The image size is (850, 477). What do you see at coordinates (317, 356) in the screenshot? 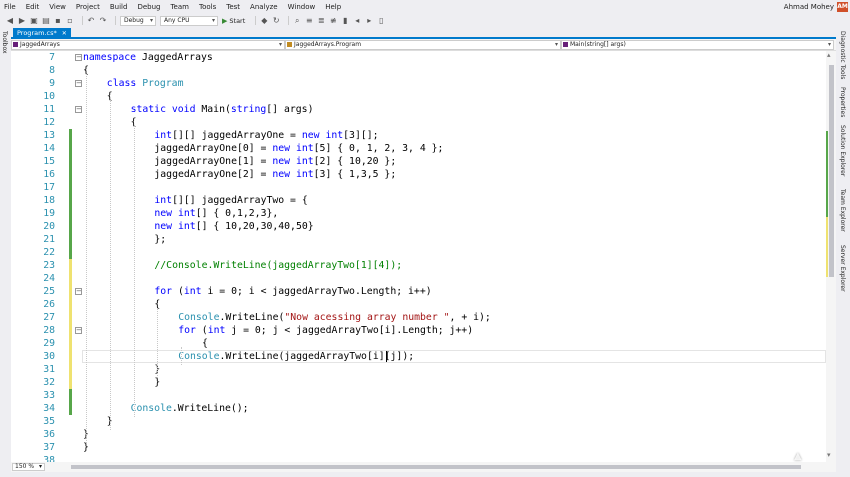
I see `code-token: .WriteLine(jaggedArrayTwo[i][j]);` at bounding box center [317, 356].